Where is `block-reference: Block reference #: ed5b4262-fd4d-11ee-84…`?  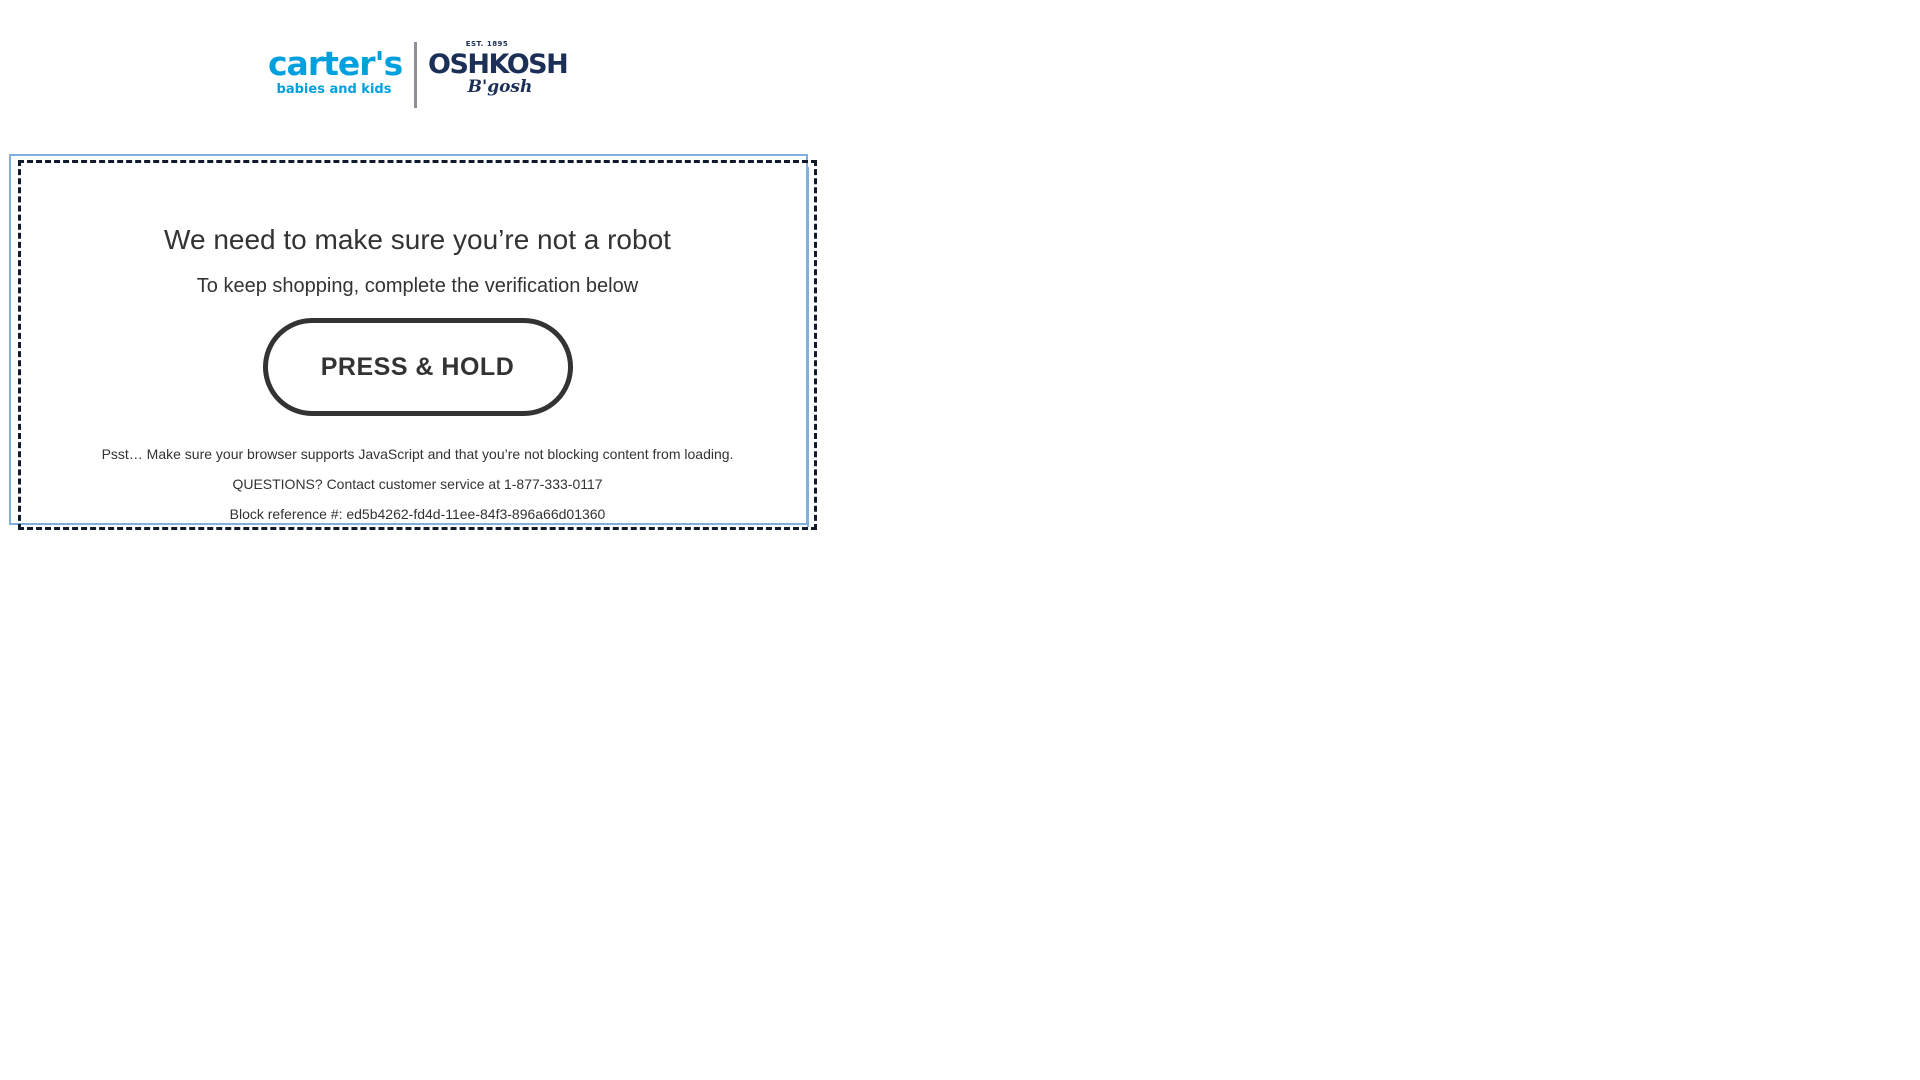
block-reference: Block reference #: ed5b4262-fd4d-11ee-84… is located at coordinates (417, 514).